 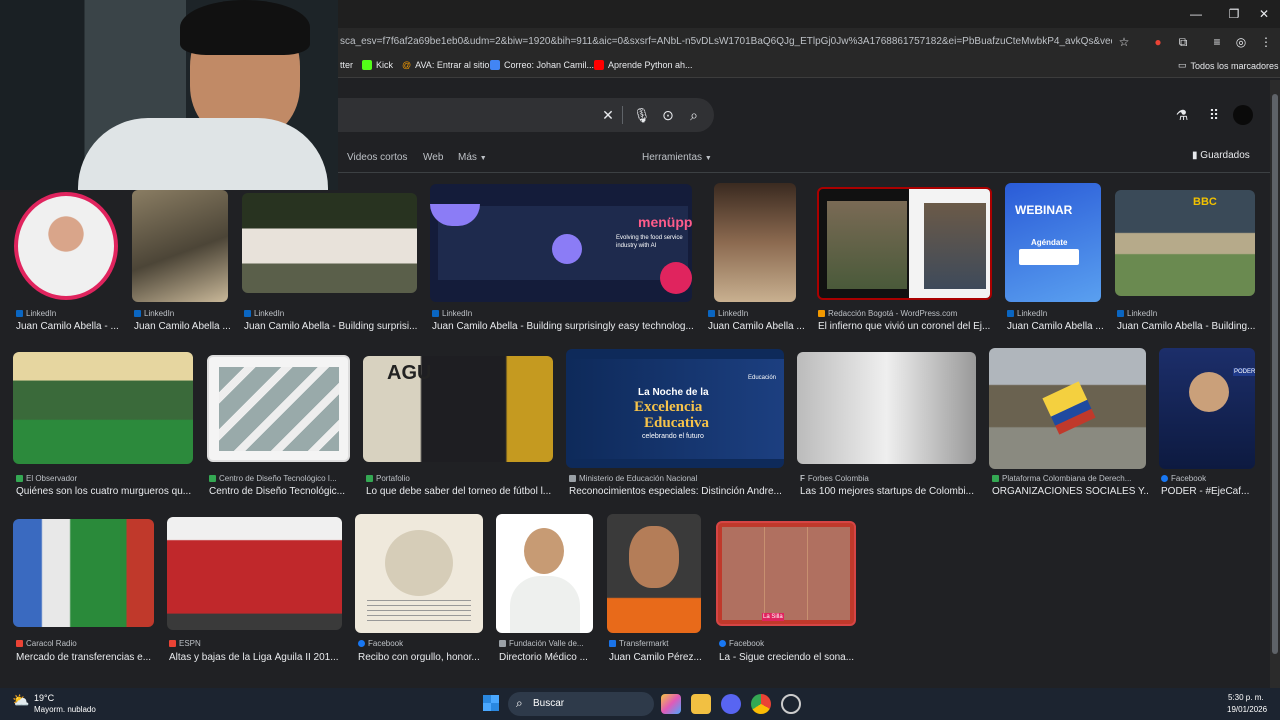 I want to click on app-icon, so click(x=791, y=704).